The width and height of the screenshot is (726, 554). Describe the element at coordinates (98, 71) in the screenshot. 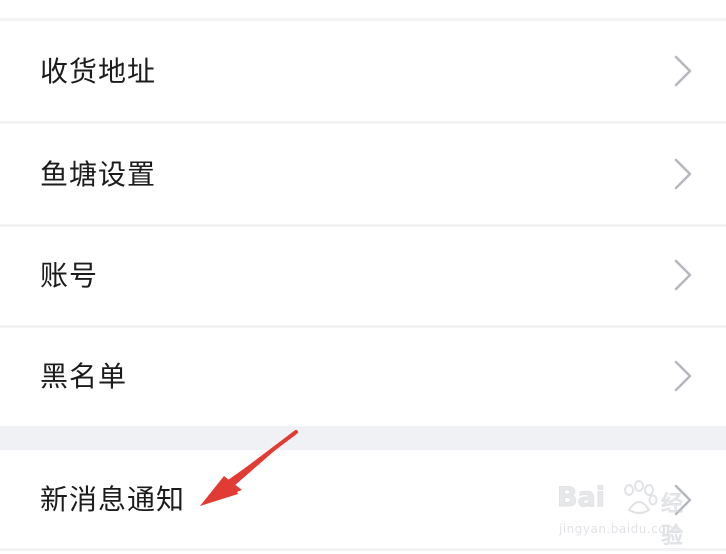

I see `settings-item-label: 收货地址` at that location.